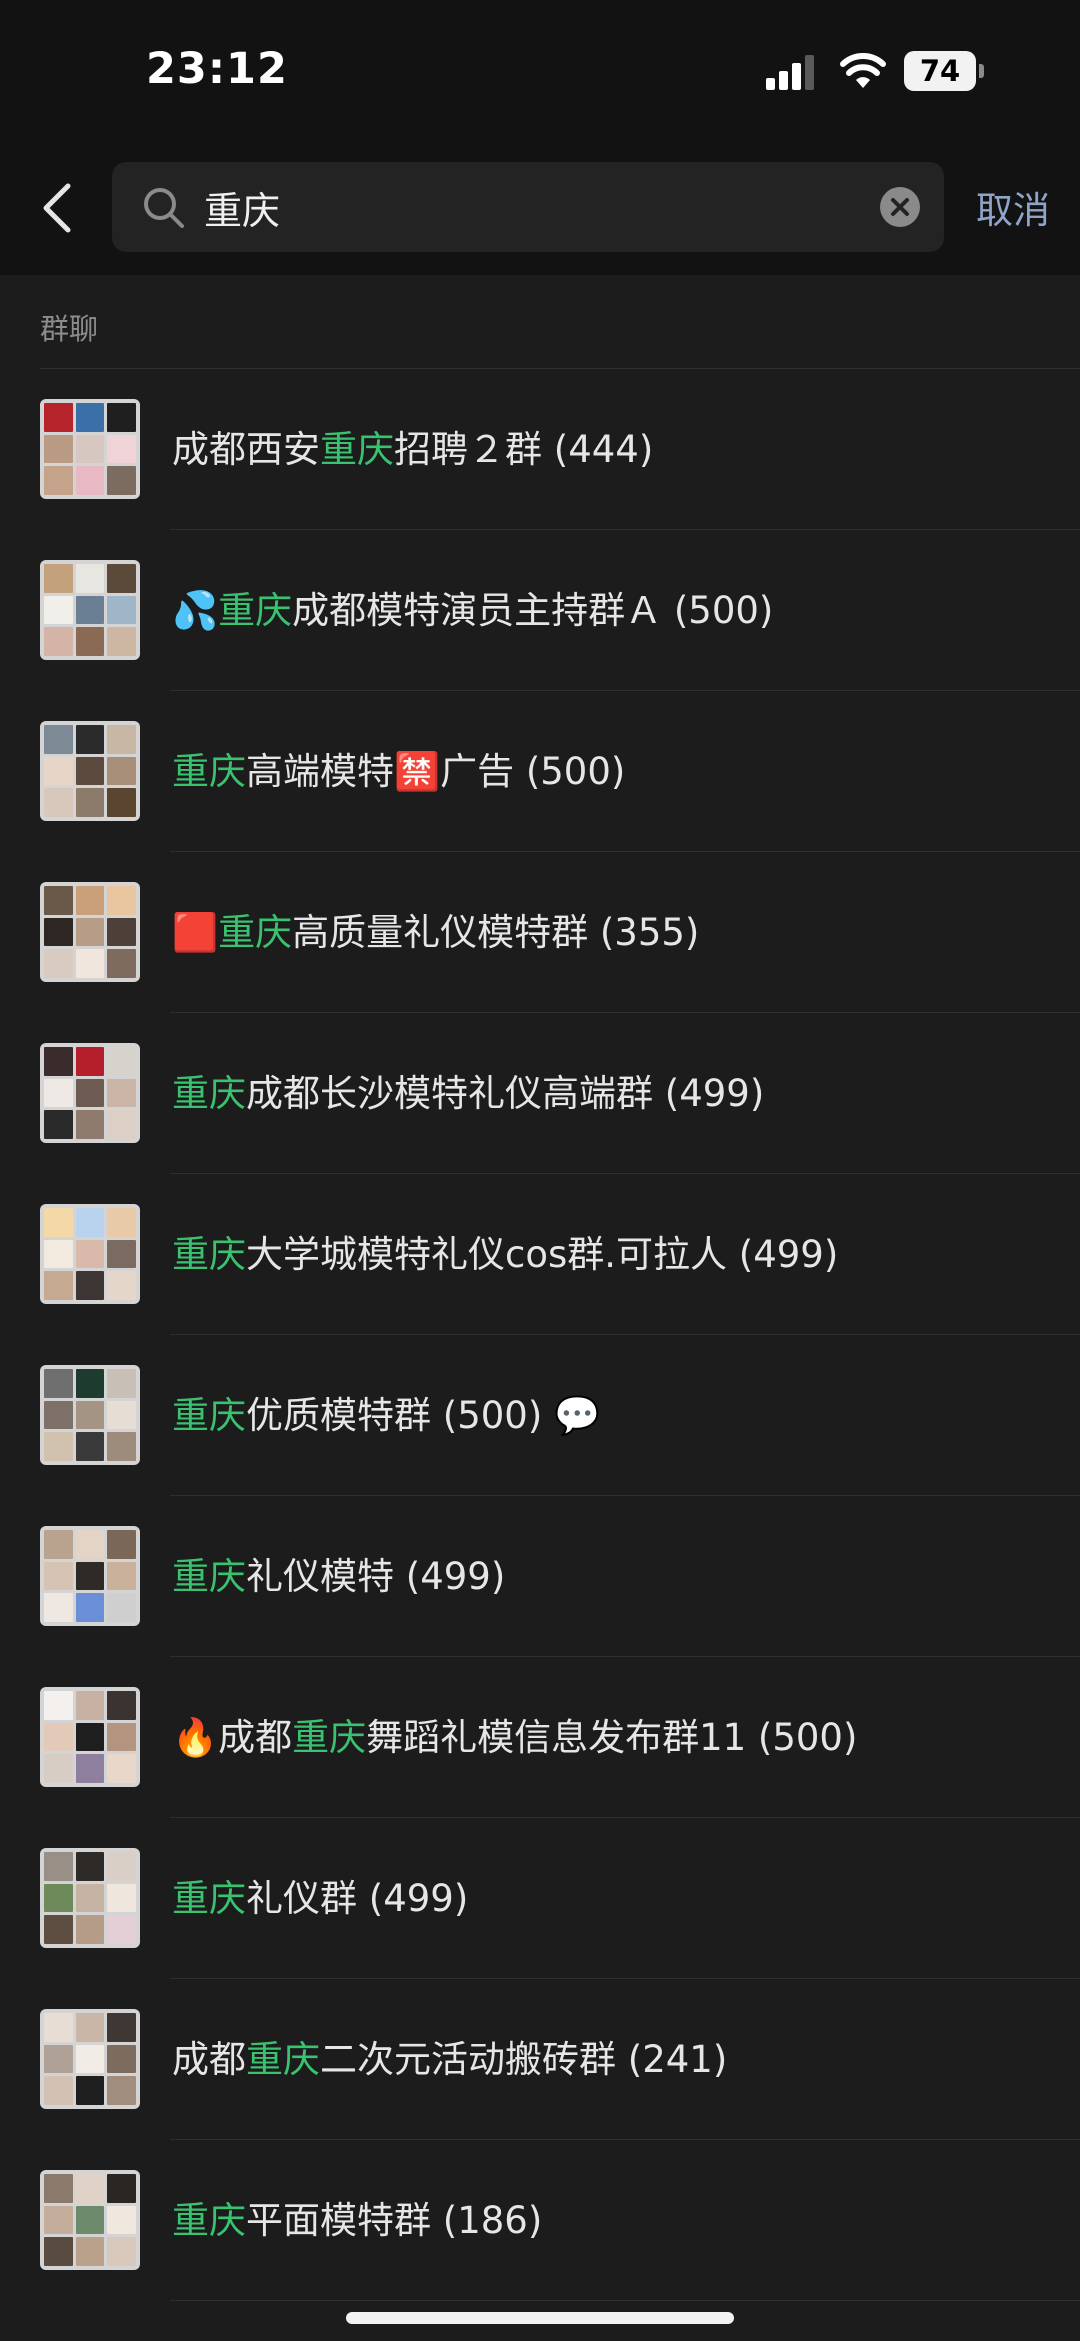 The width and height of the screenshot is (1080, 2341). What do you see at coordinates (524, 207) in the screenshot?
I see `search-input` at bounding box center [524, 207].